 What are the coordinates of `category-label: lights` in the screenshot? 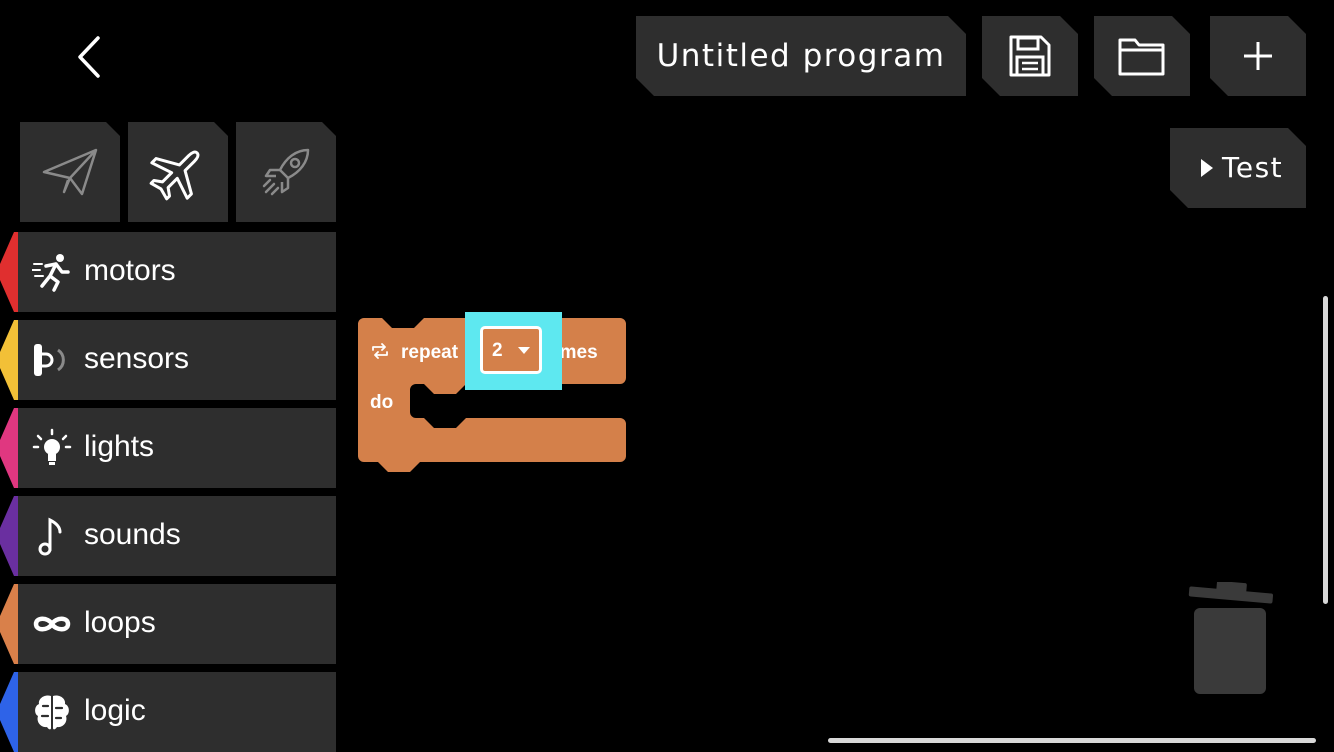 It's located at (119, 446).